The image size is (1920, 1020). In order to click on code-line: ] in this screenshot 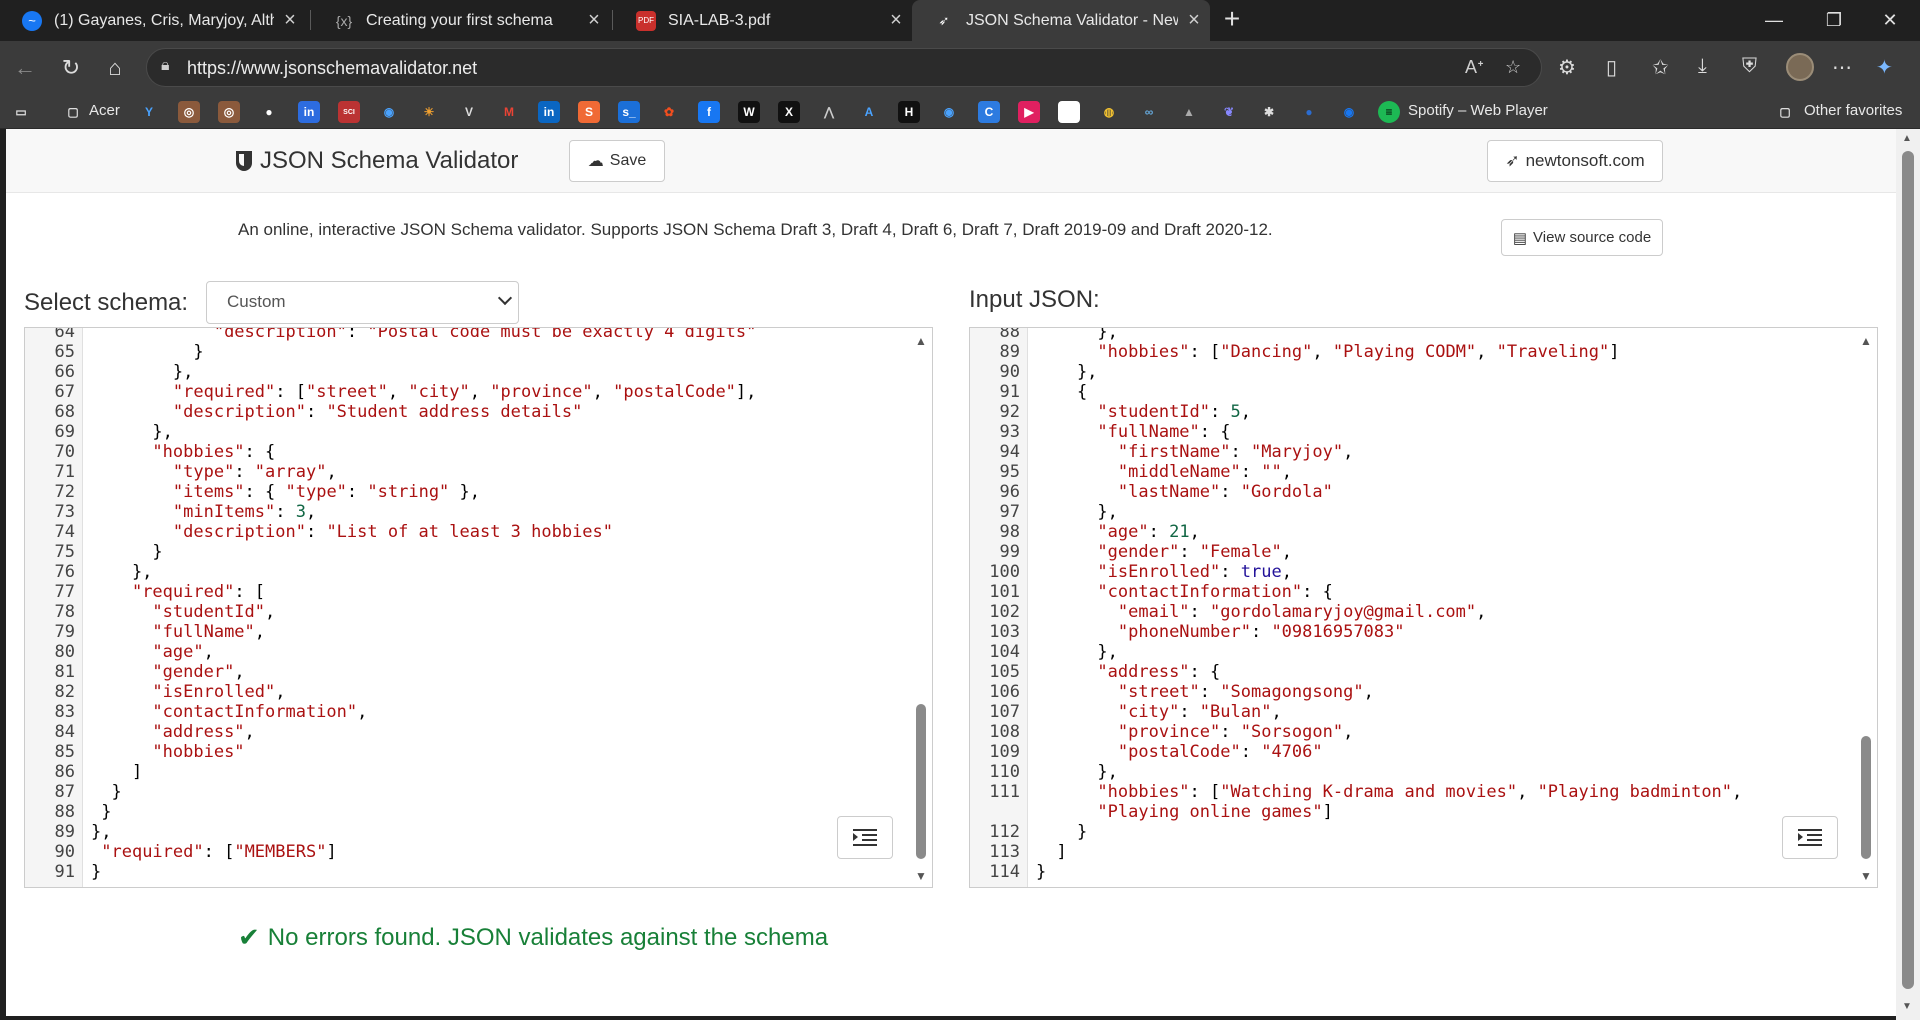, I will do `click(1051, 852)`.